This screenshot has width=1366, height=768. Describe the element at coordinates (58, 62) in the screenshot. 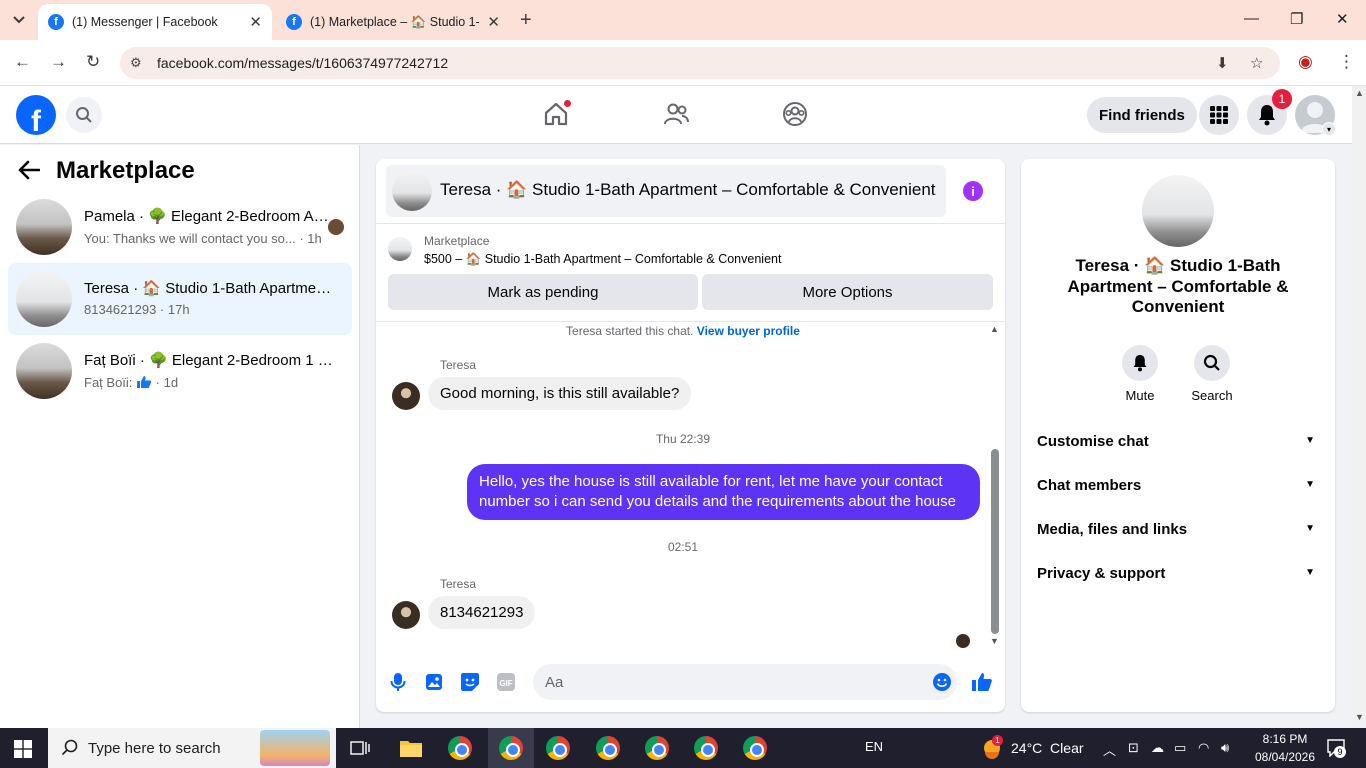

I see `forward-icon: →` at that location.